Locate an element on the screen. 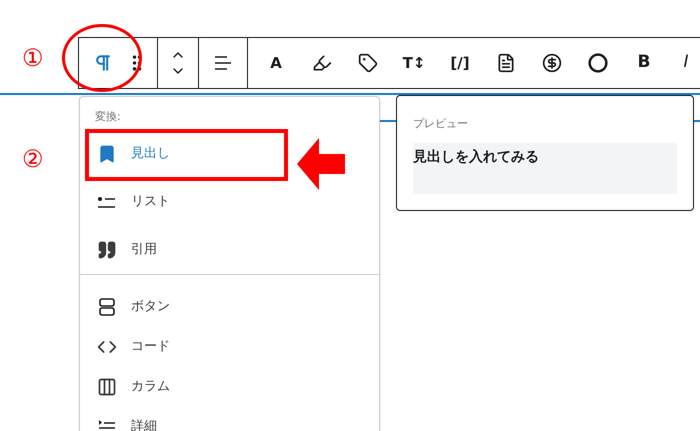  step-number: ① is located at coordinates (33, 58).